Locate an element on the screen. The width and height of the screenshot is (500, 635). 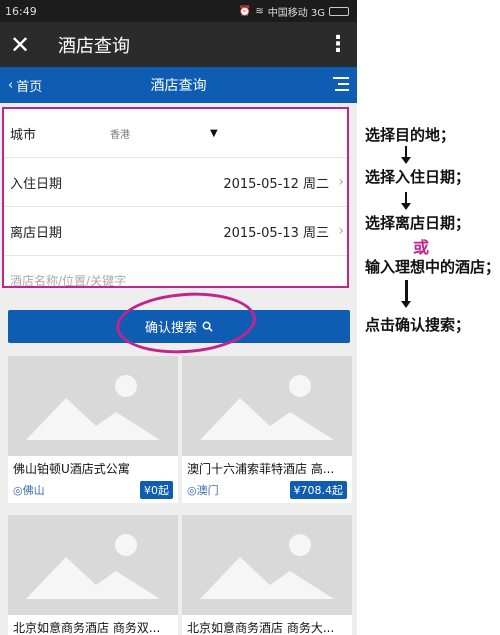
annotation-or: 或 is located at coordinates (421, 247).